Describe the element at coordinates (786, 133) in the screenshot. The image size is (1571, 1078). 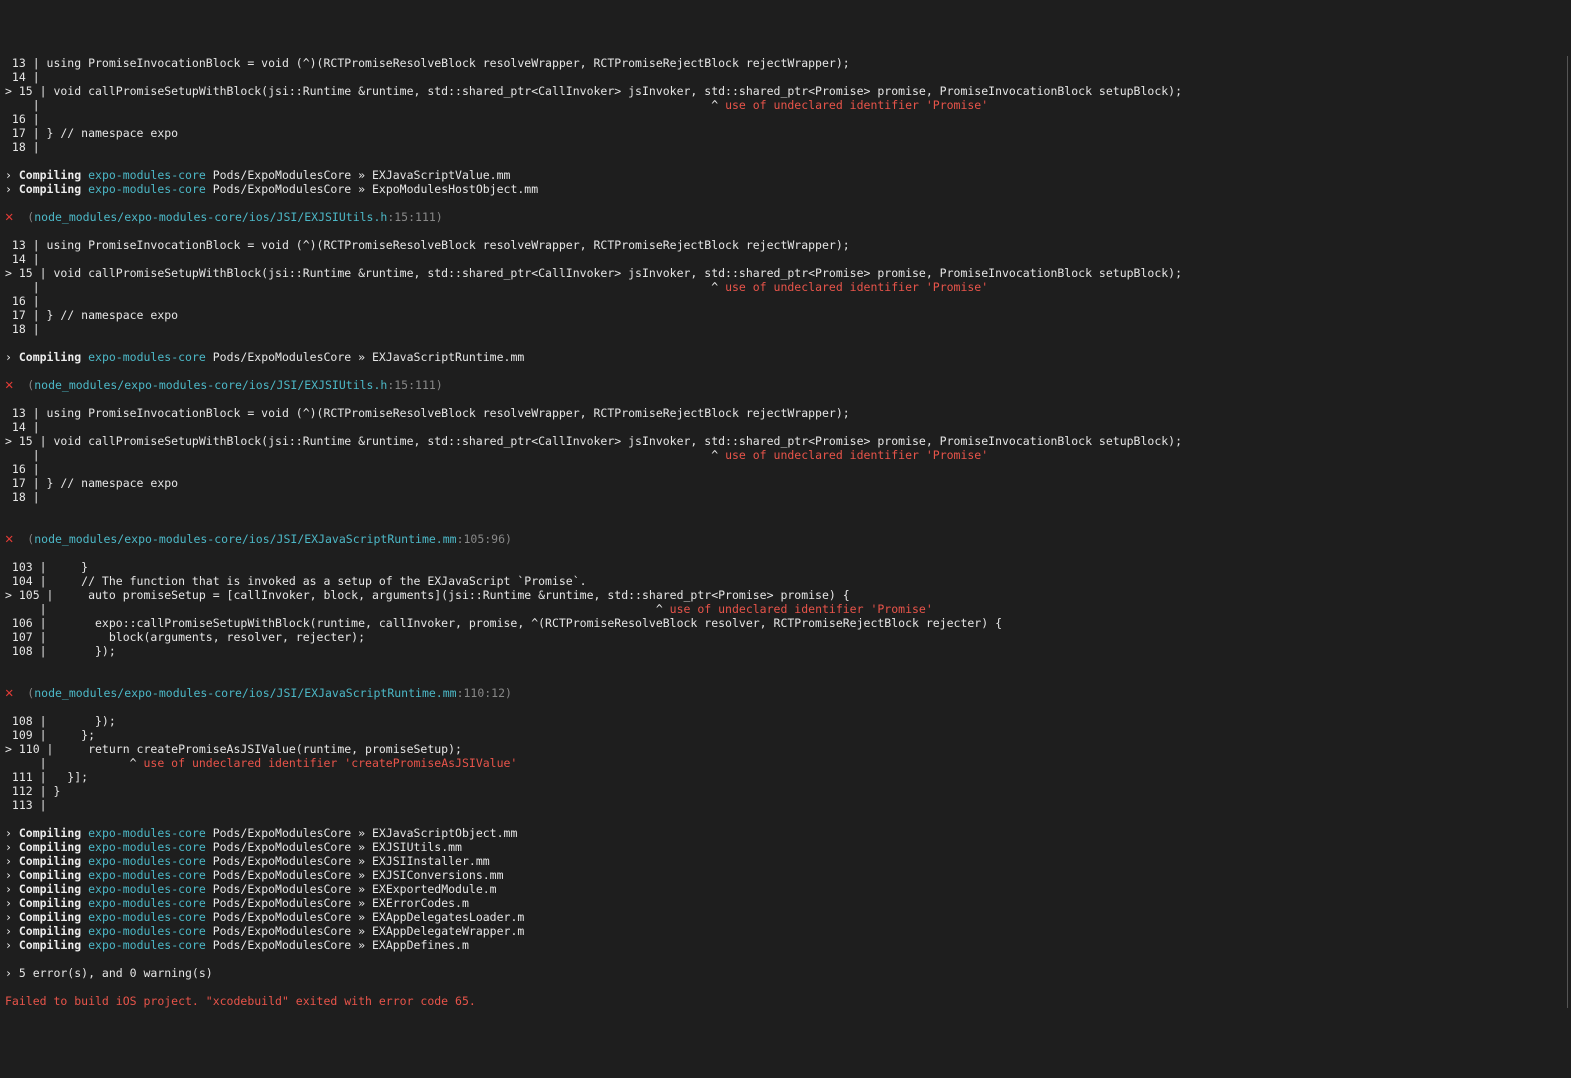
I see `code-line: 17 | } // namespace expo` at that location.